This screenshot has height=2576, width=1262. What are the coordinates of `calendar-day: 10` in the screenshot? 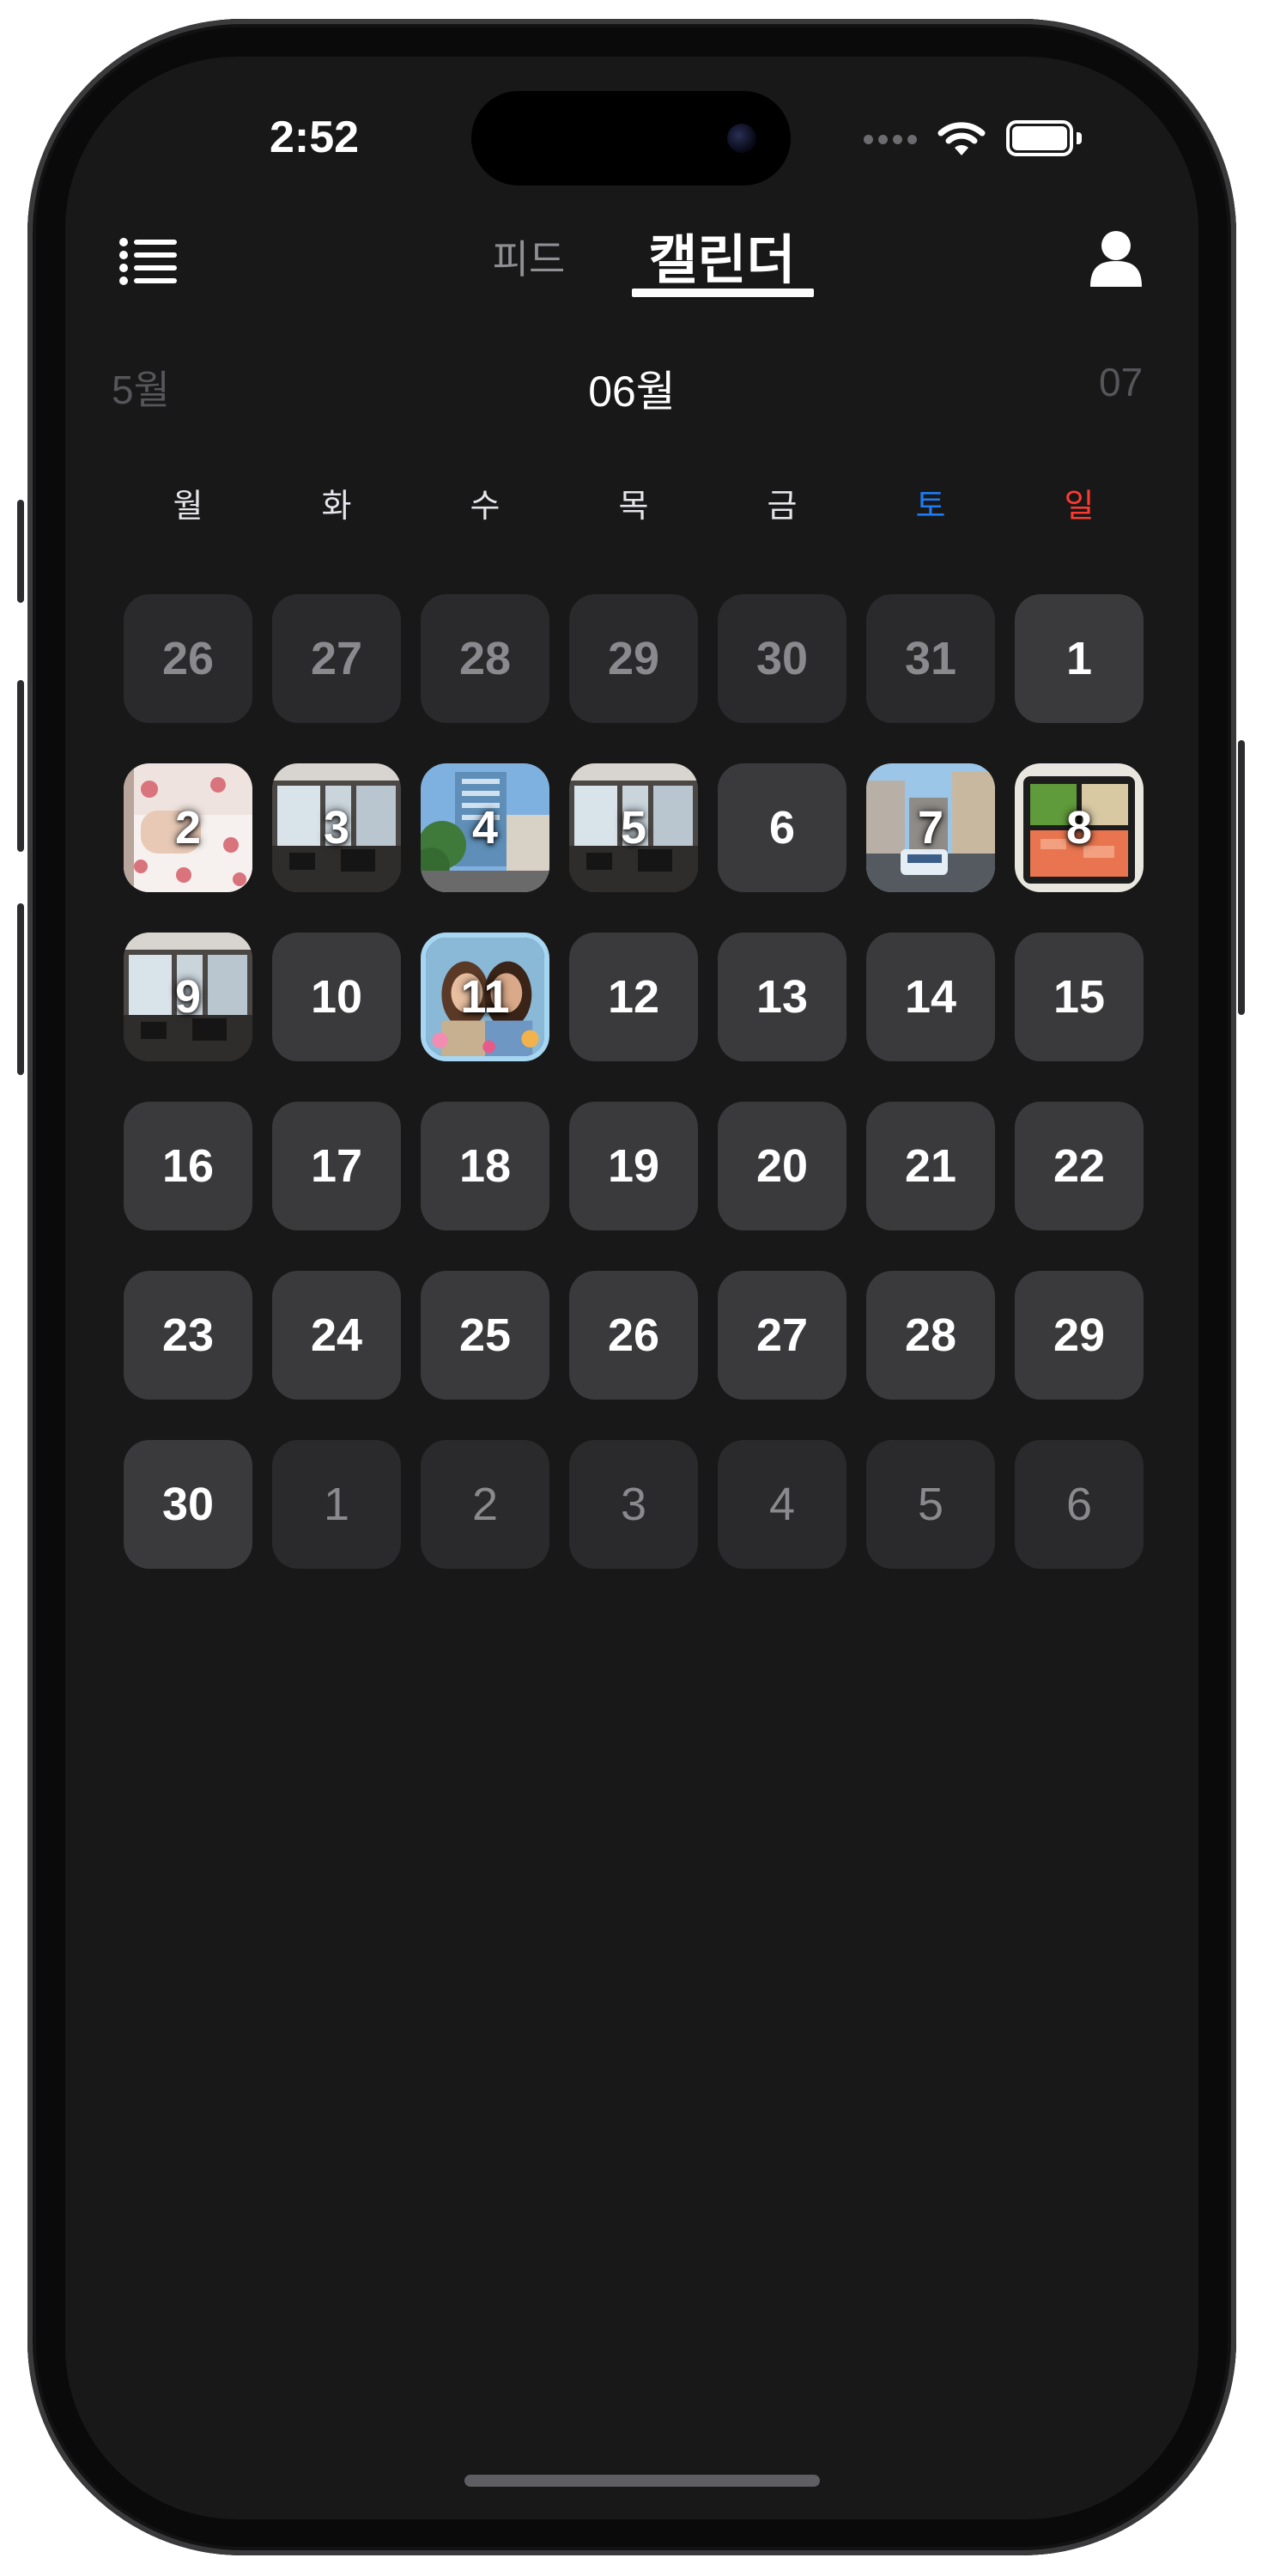 It's located at (337, 997).